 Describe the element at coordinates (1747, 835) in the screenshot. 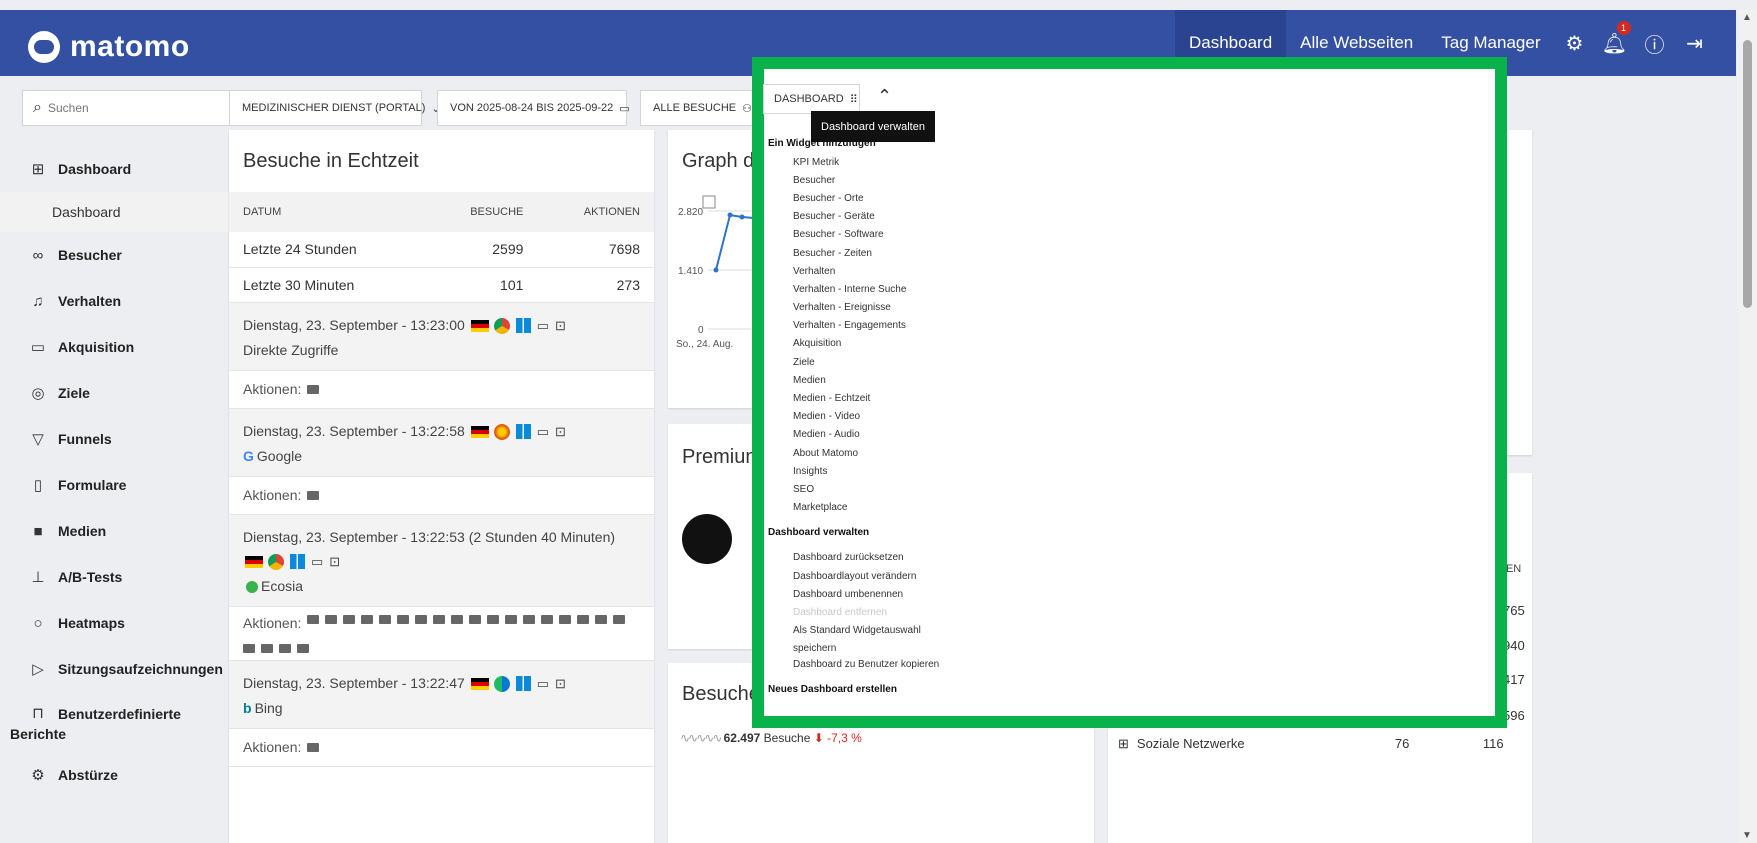

I see `scroll-down-arrow-icon: ▼` at that location.